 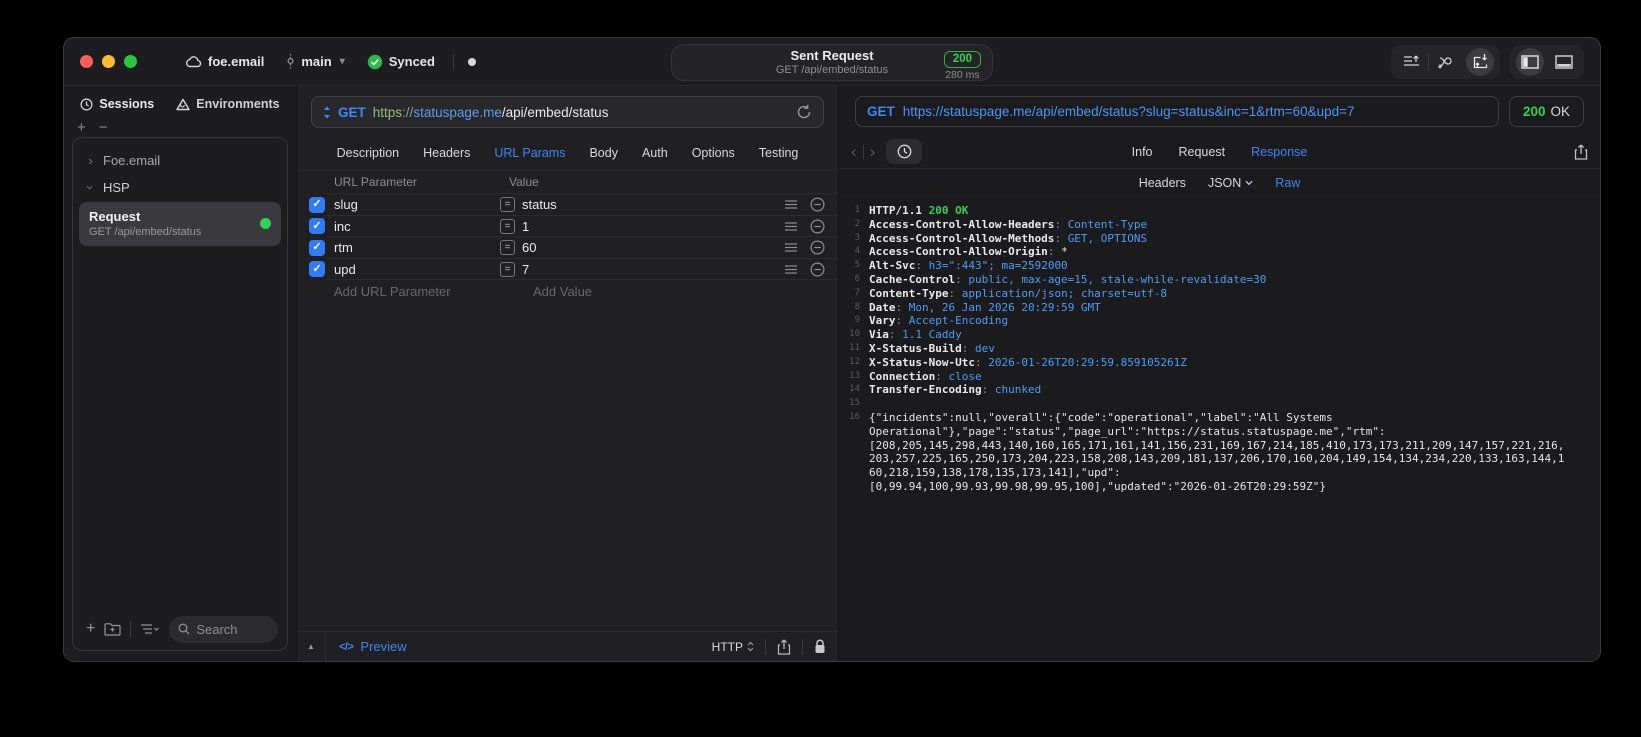 What do you see at coordinates (112, 629) in the screenshot?
I see `new-folder-icon` at bounding box center [112, 629].